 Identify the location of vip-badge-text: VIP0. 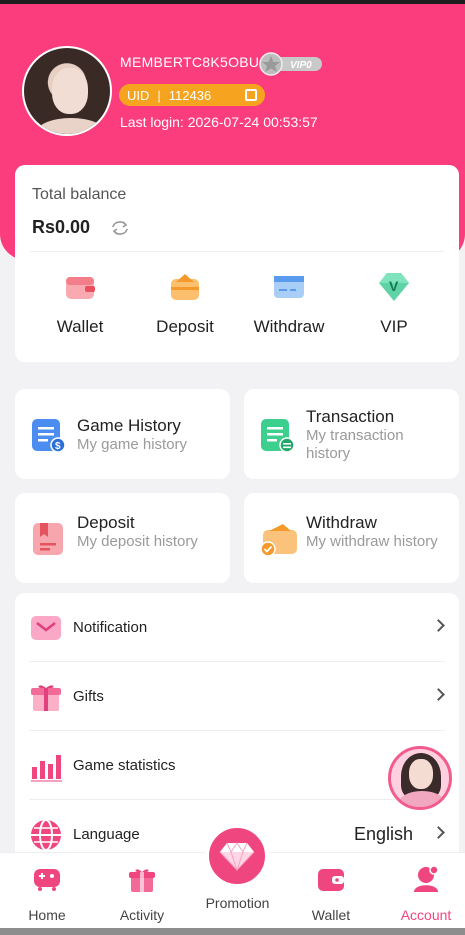
(301, 65).